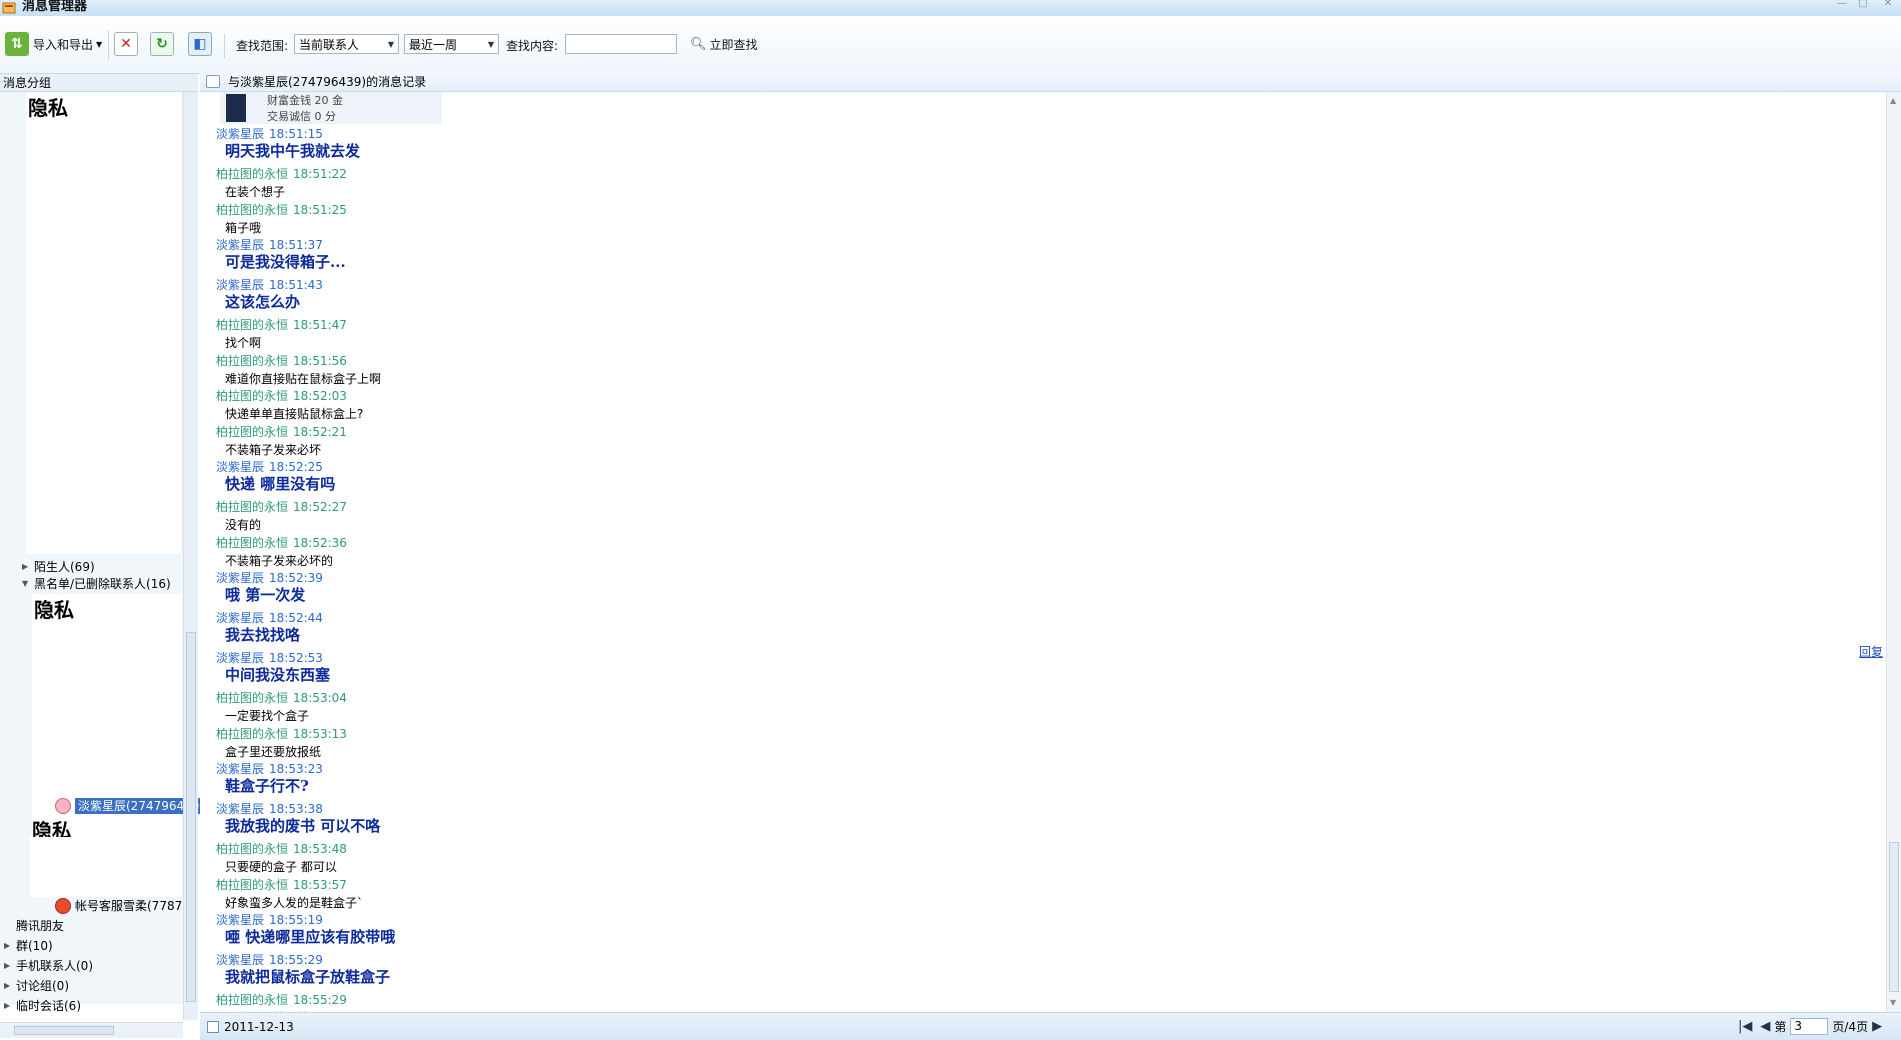 The width and height of the screenshot is (1901, 1040). Describe the element at coordinates (190, 556) in the screenshot. I see `left-scrollbar` at that location.